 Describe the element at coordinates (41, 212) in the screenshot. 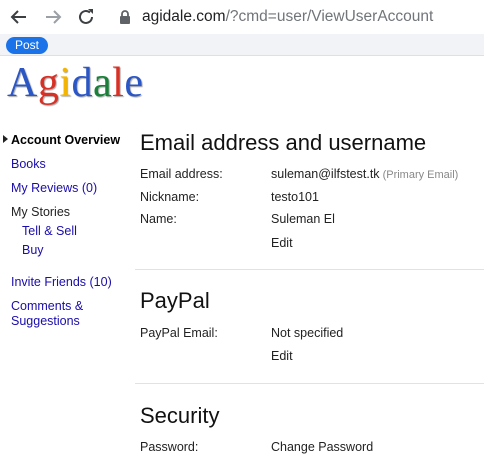

I see `sidebar-item-my-stories: My Stories` at that location.